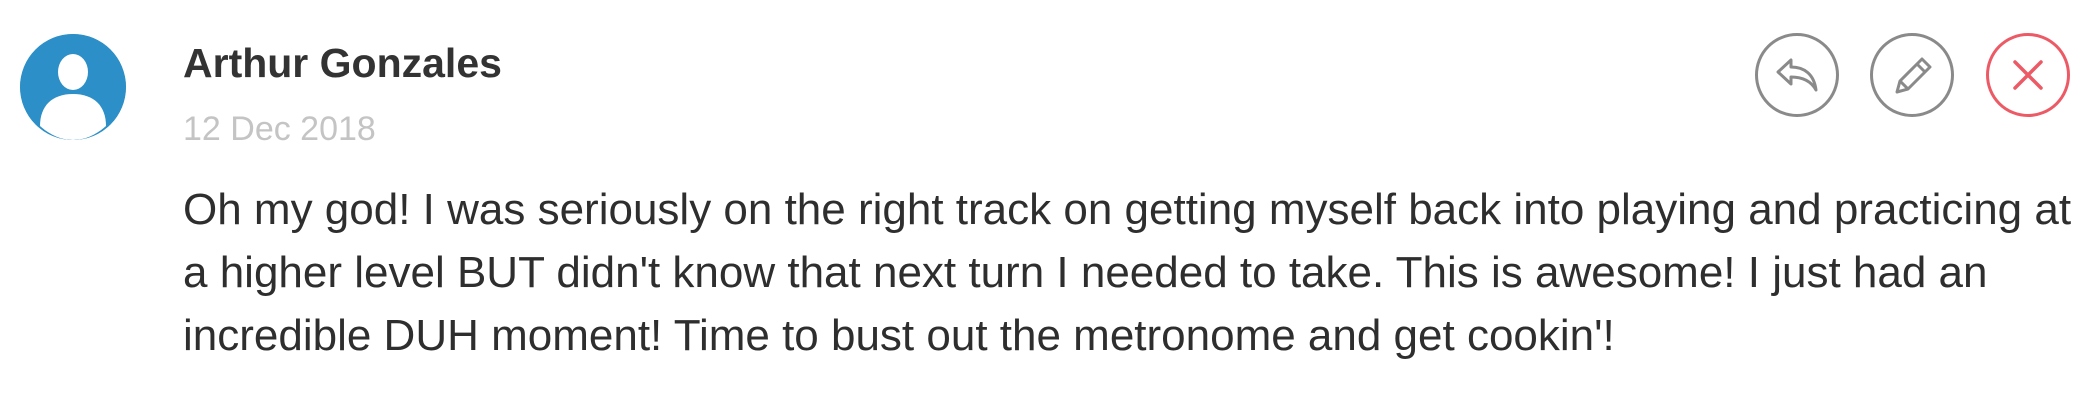  I want to click on pencil-icon, so click(1913, 75).